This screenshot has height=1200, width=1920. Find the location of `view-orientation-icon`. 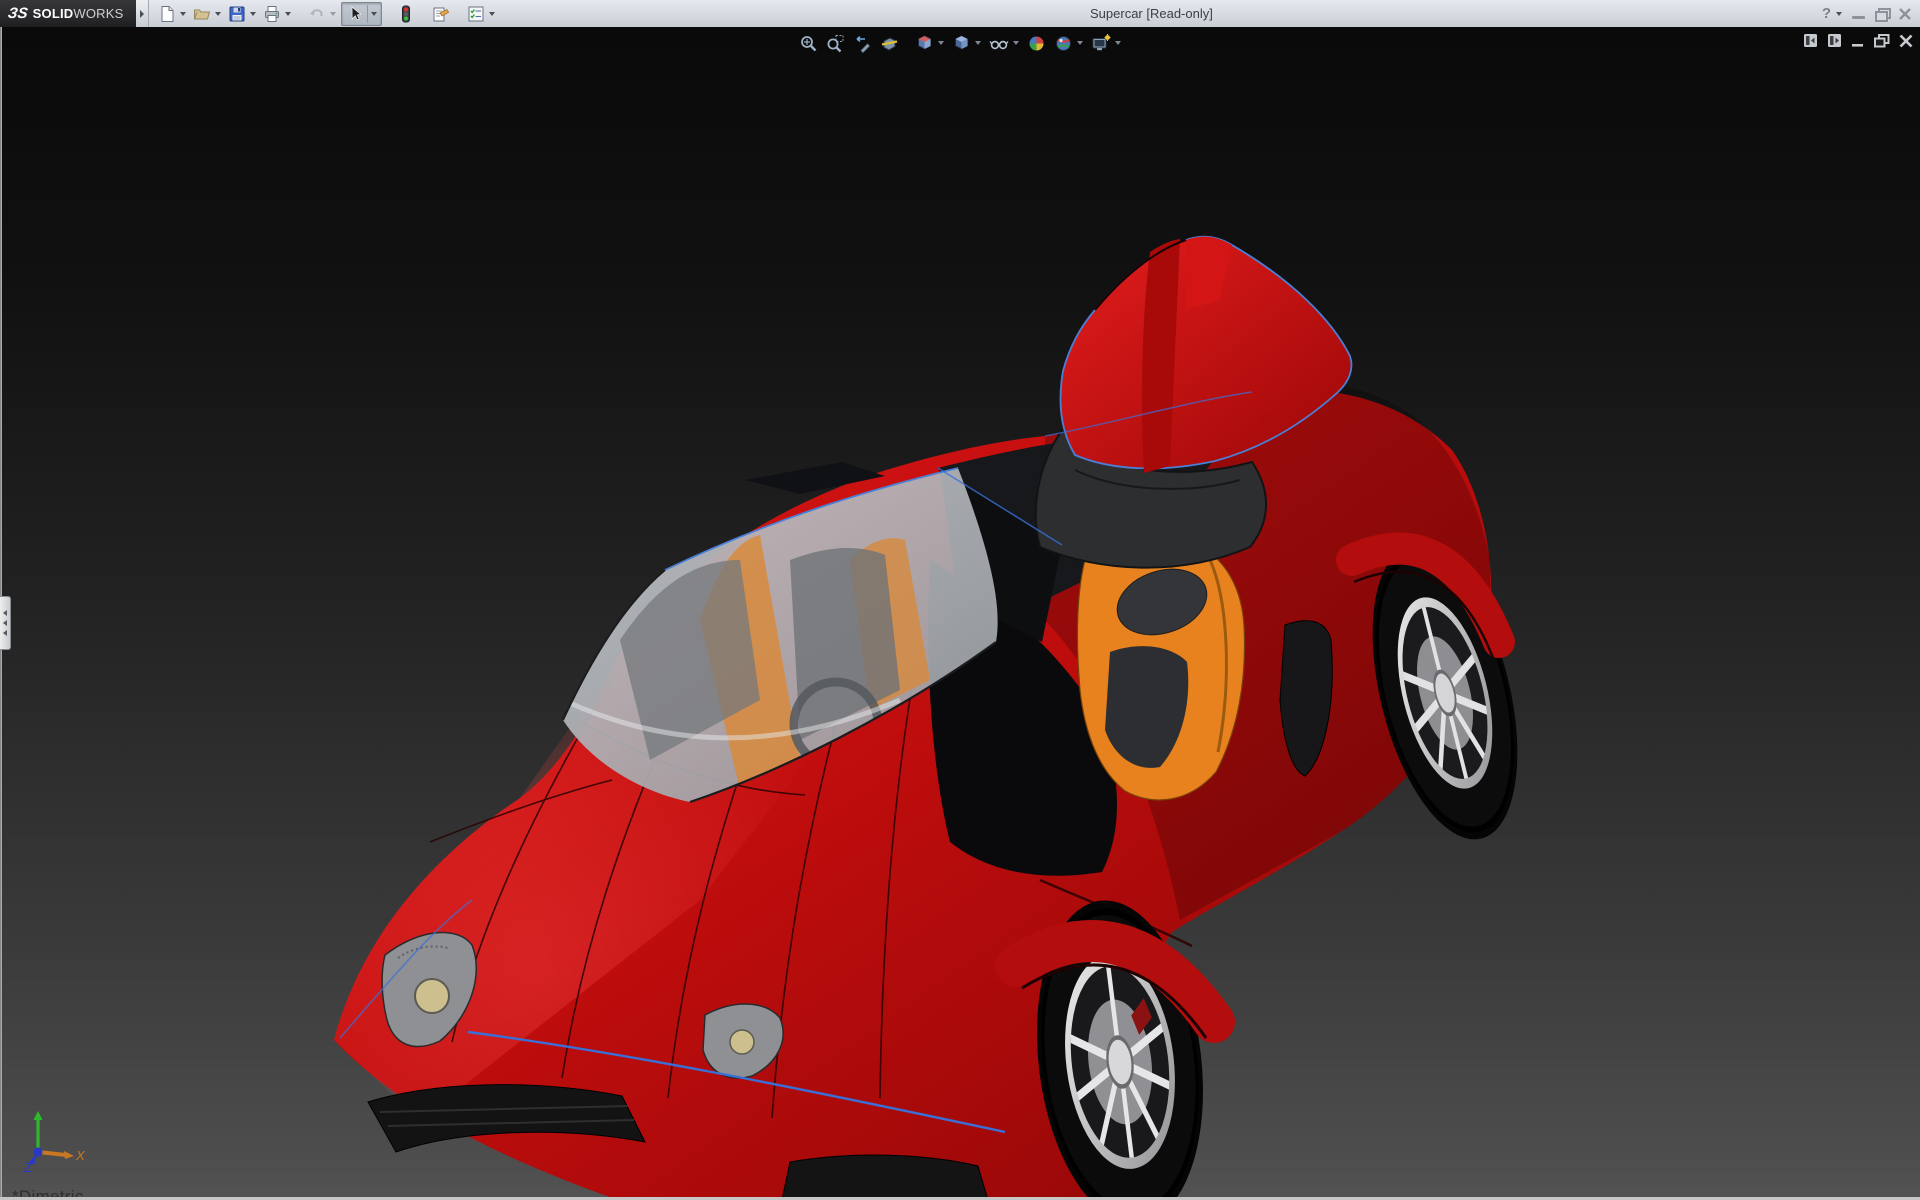

view-orientation-icon is located at coordinates (924, 42).